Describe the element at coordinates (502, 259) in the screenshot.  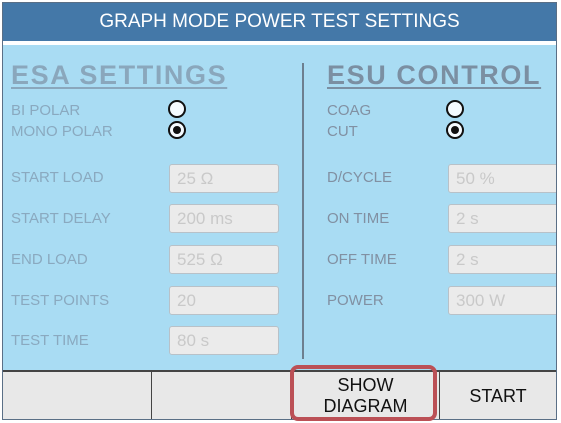
I see `off-time-field: 2 s` at that location.